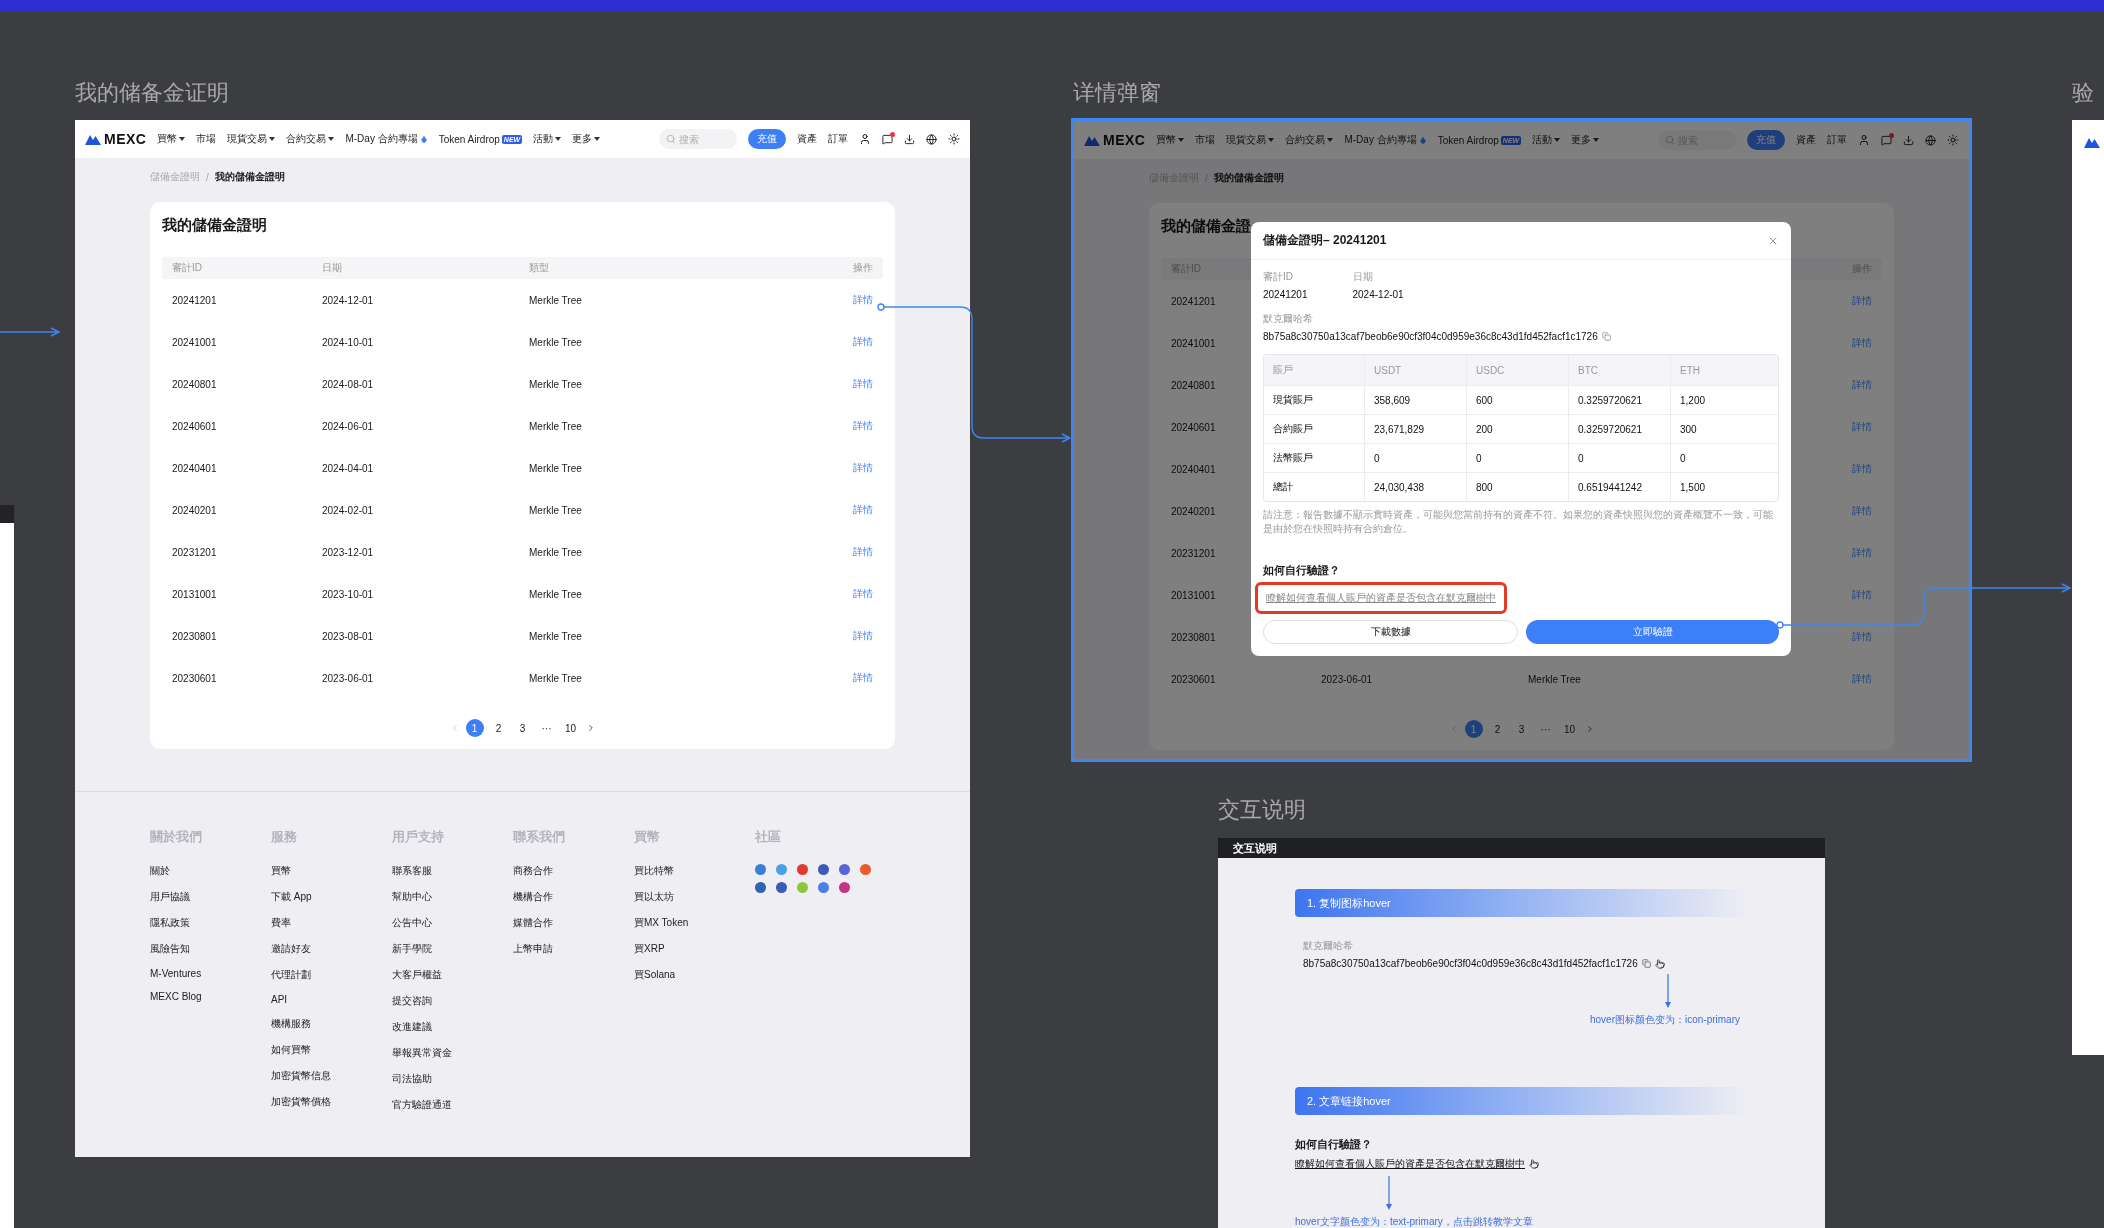  Describe the element at coordinates (210, 897) in the screenshot. I see `footer-link: 用戶協議` at that location.